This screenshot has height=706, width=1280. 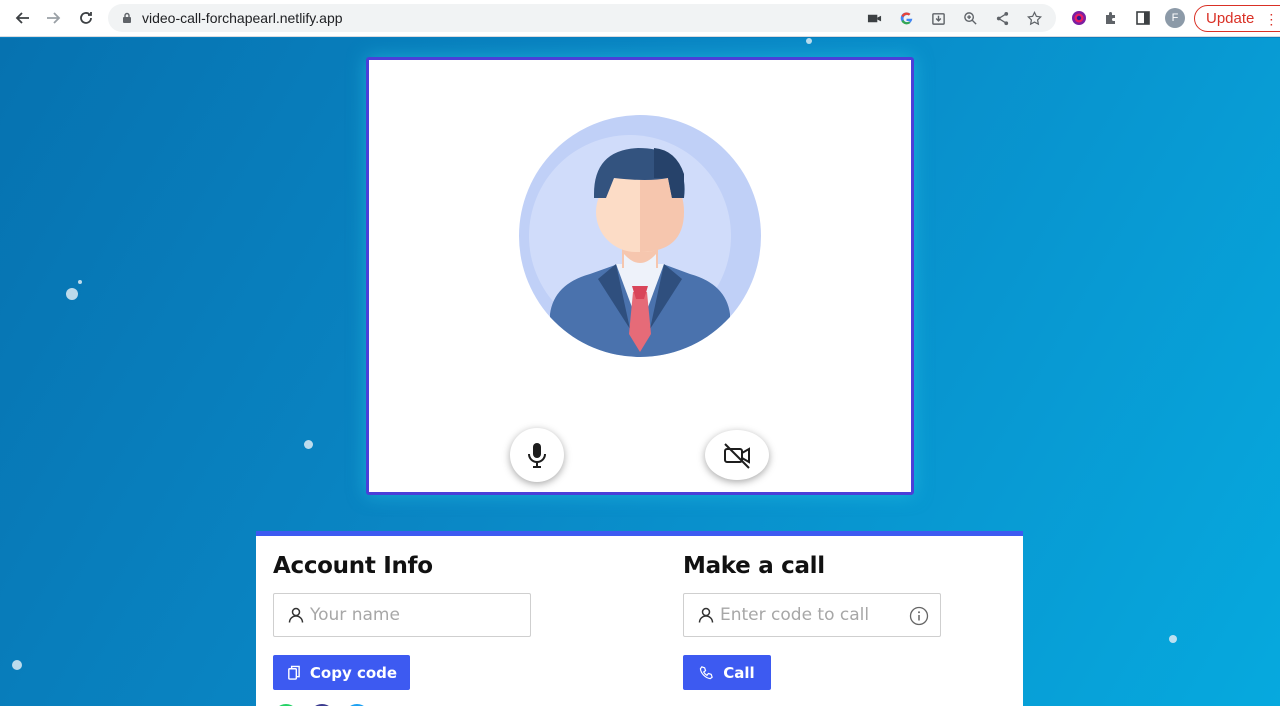 I want to click on name-field, so click(x=402, y=615).